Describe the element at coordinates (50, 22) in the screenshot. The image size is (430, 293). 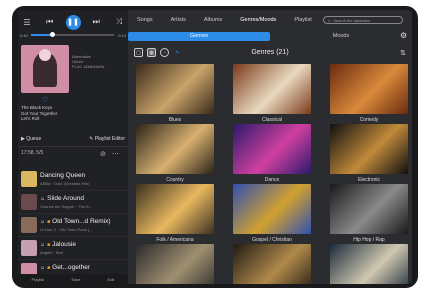
I see `previous-icon: ⏮` at that location.